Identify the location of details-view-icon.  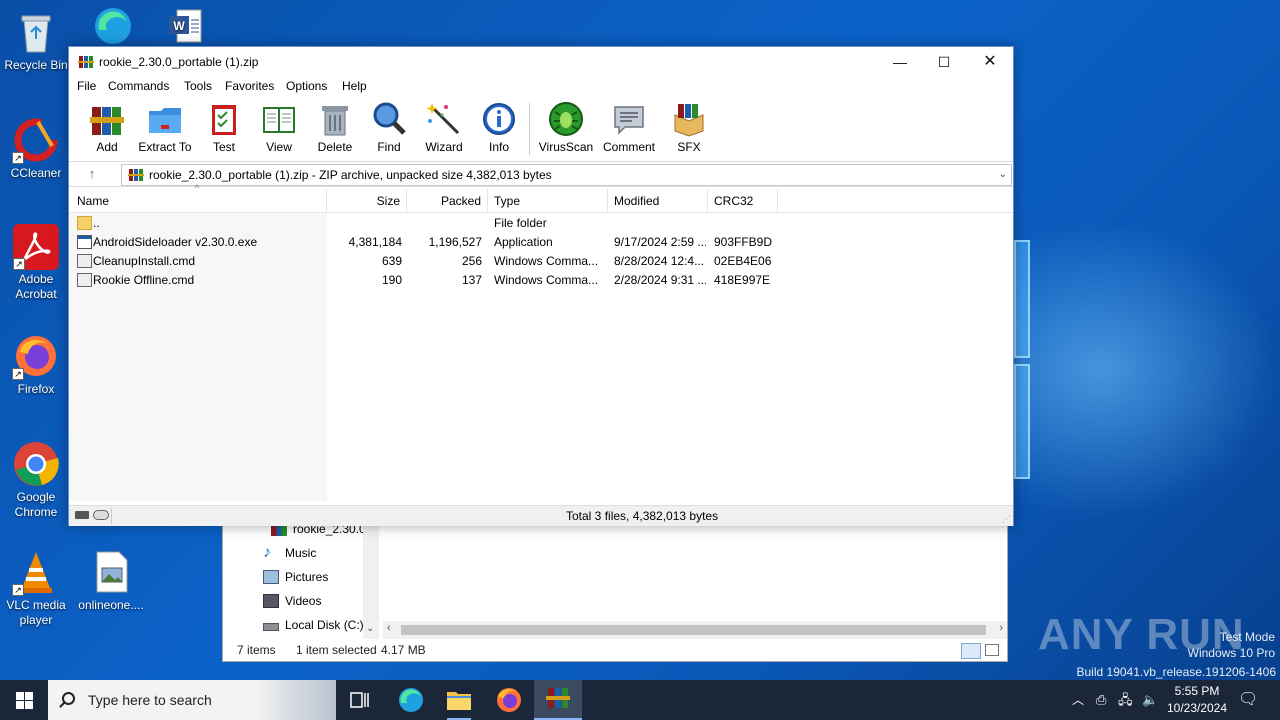
(971, 651).